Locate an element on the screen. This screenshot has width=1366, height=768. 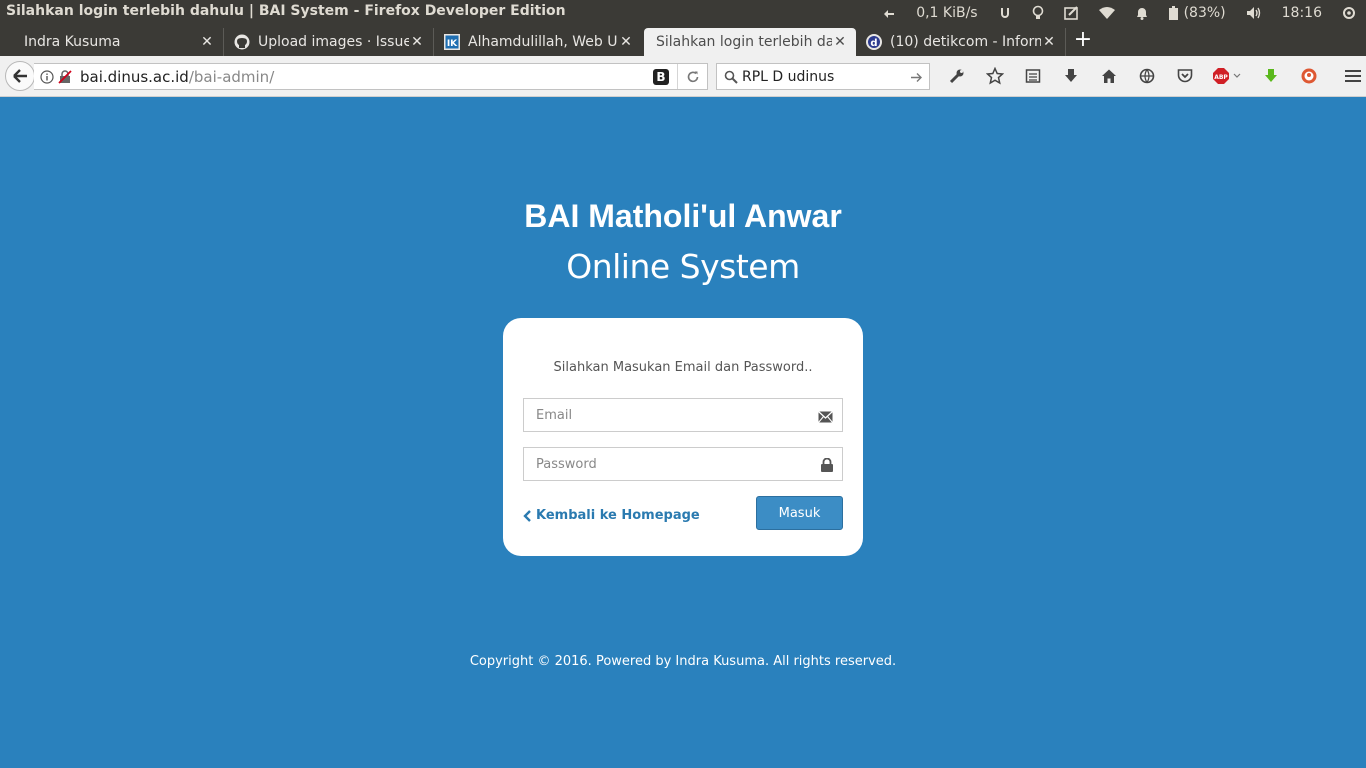
duckduckgo-icon is located at coordinates (1309, 76).